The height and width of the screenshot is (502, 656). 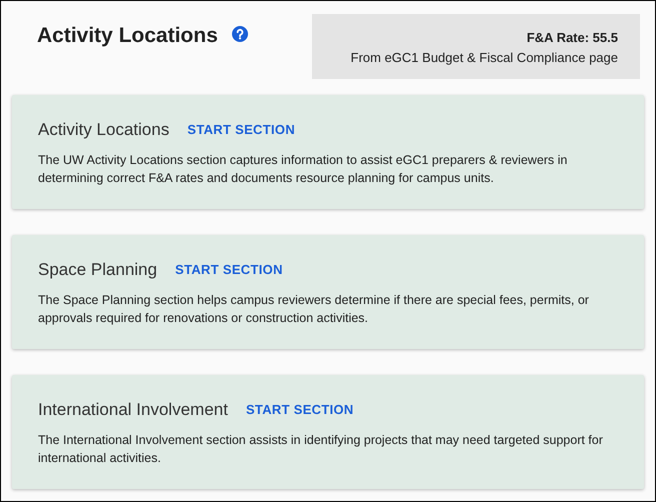 I want to click on section-description: The Space Planning section helps campus reviewers determine if there are special fees, permits, or approvals required for renovations or construction activities., so click(x=314, y=309).